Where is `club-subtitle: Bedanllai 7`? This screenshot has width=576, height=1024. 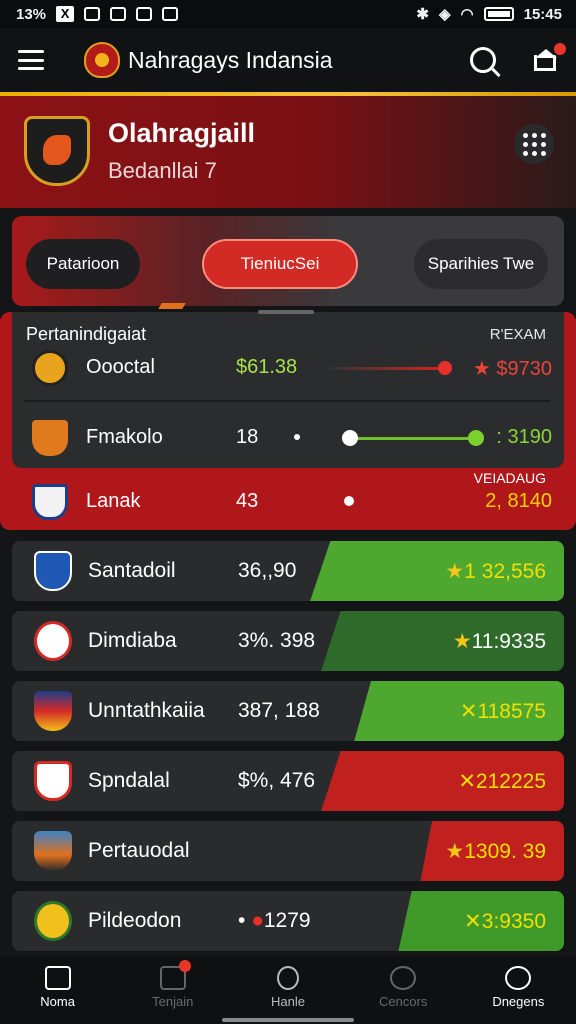 club-subtitle: Bedanllai 7 is located at coordinates (162, 170).